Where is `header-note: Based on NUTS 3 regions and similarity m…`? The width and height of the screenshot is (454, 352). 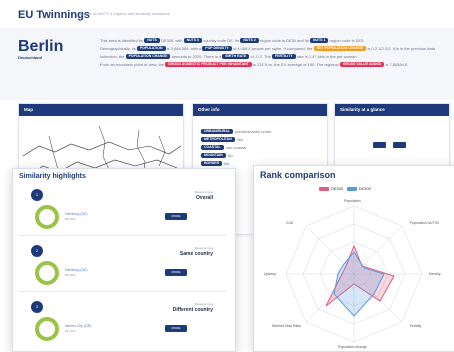 header-note: Based on NUTS 3 regions and similarity m… is located at coordinates (125, 13).